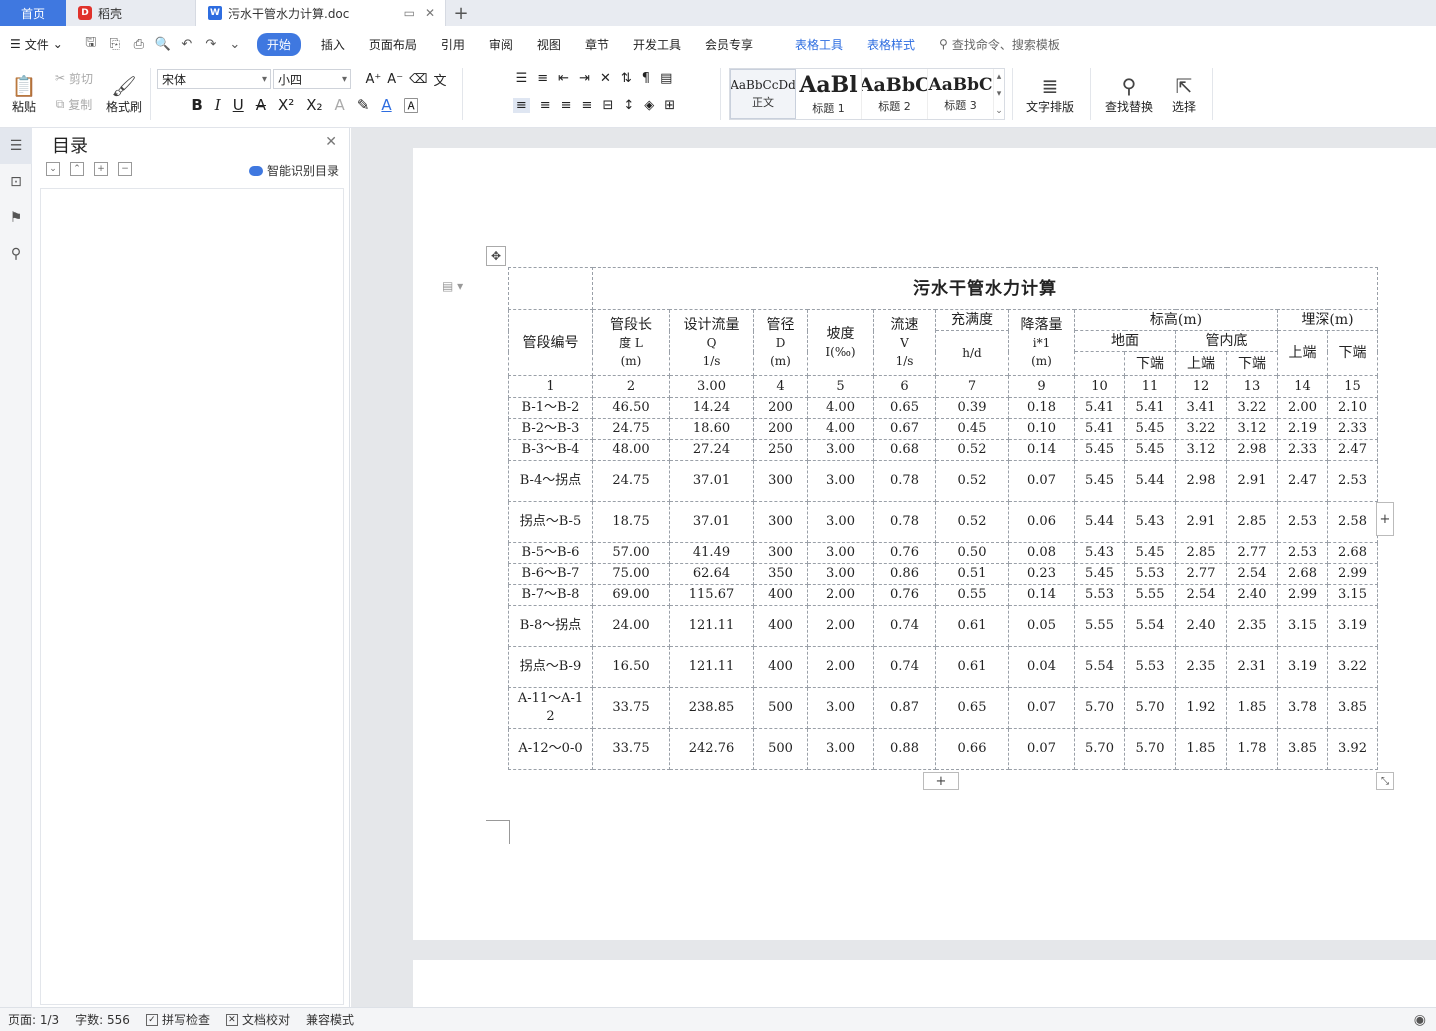 The height and width of the screenshot is (1031, 1436). Describe the element at coordinates (972, 626) in the screenshot. I see `table-cell: 0.61` at that location.